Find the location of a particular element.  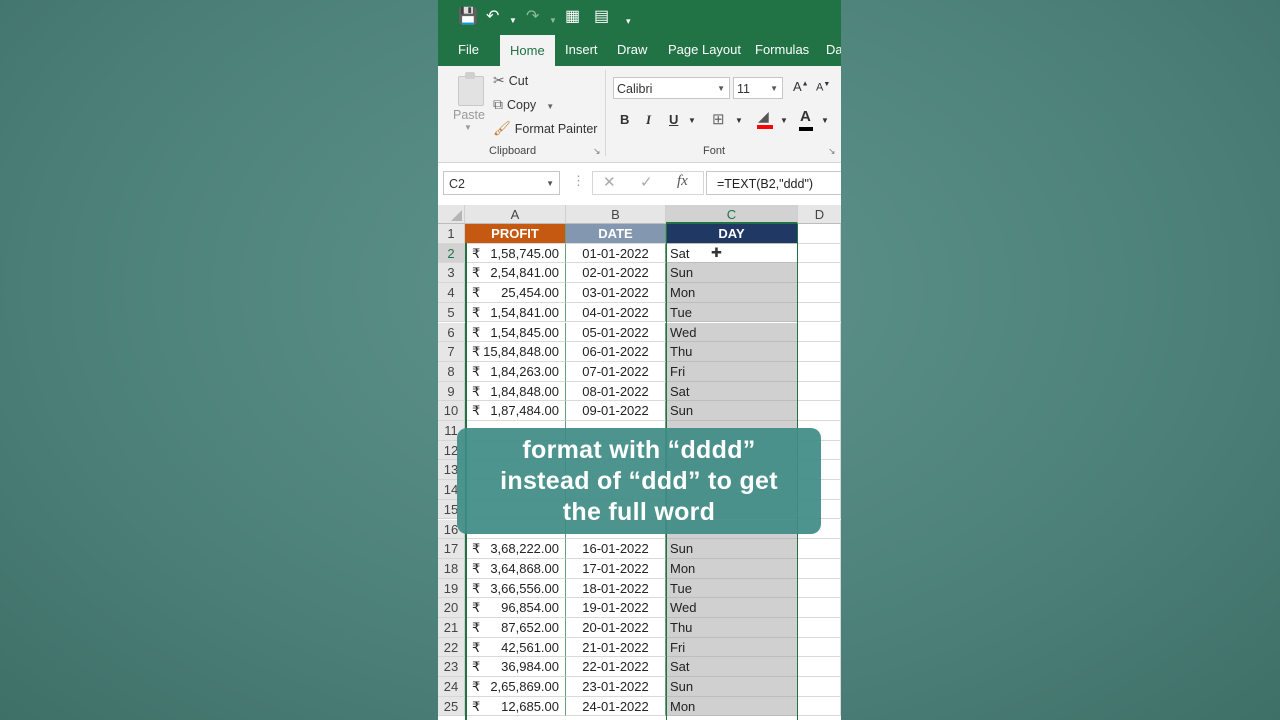

tab-formulas: Formulas is located at coordinates (782, 50).